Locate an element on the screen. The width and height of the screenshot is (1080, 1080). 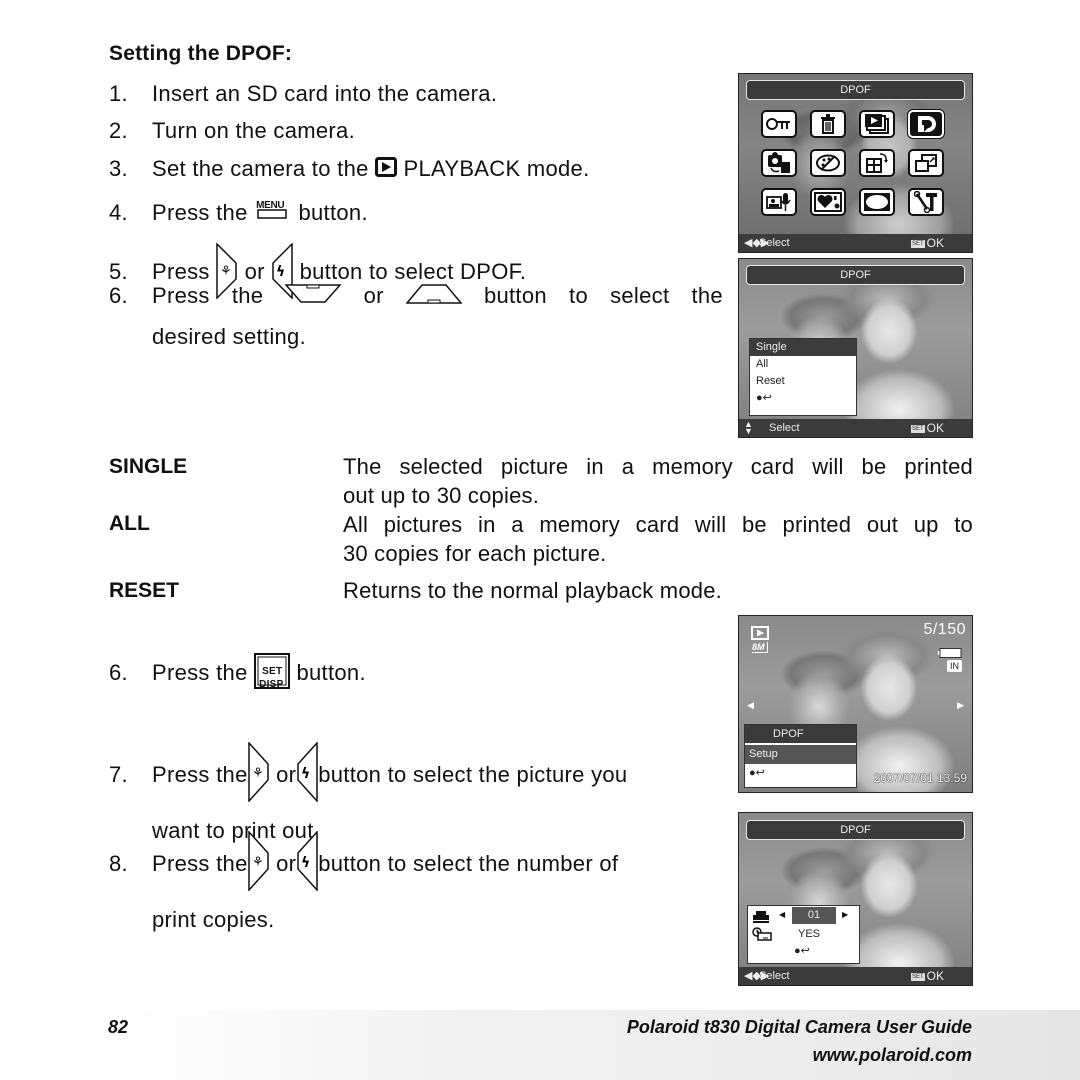
option-term-reset: RESET is located at coordinates (144, 590).